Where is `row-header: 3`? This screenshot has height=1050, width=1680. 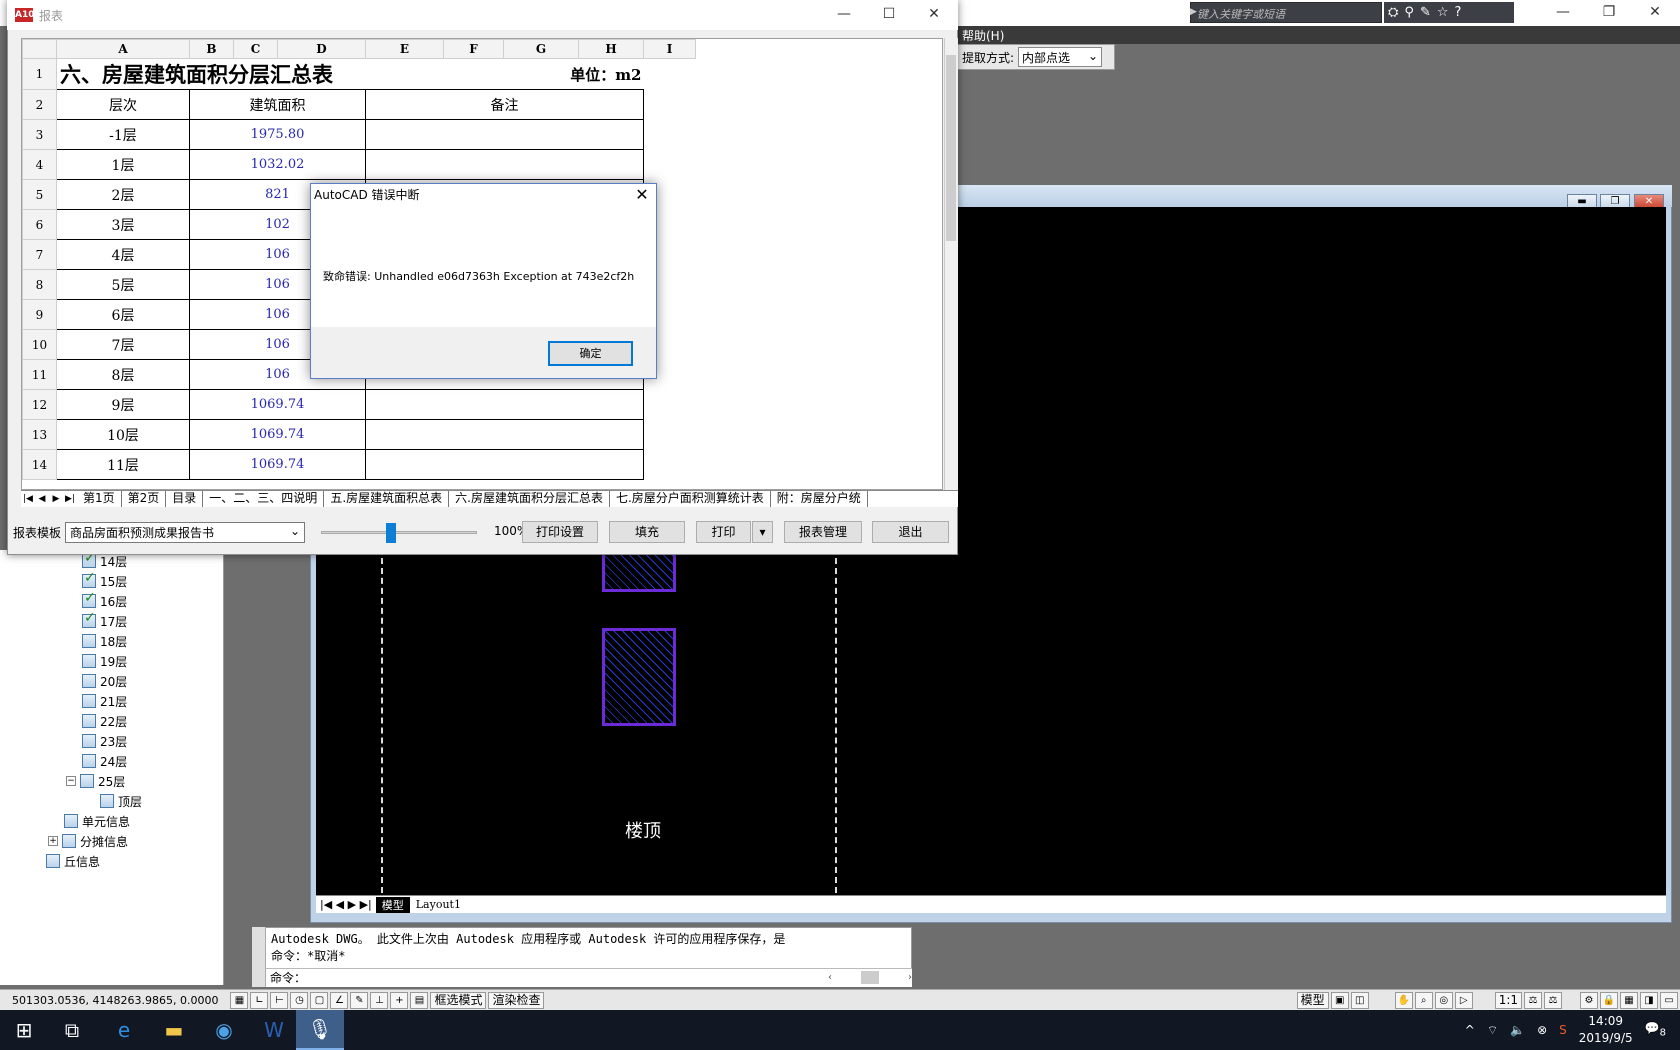 row-header: 3 is located at coordinates (39, 134).